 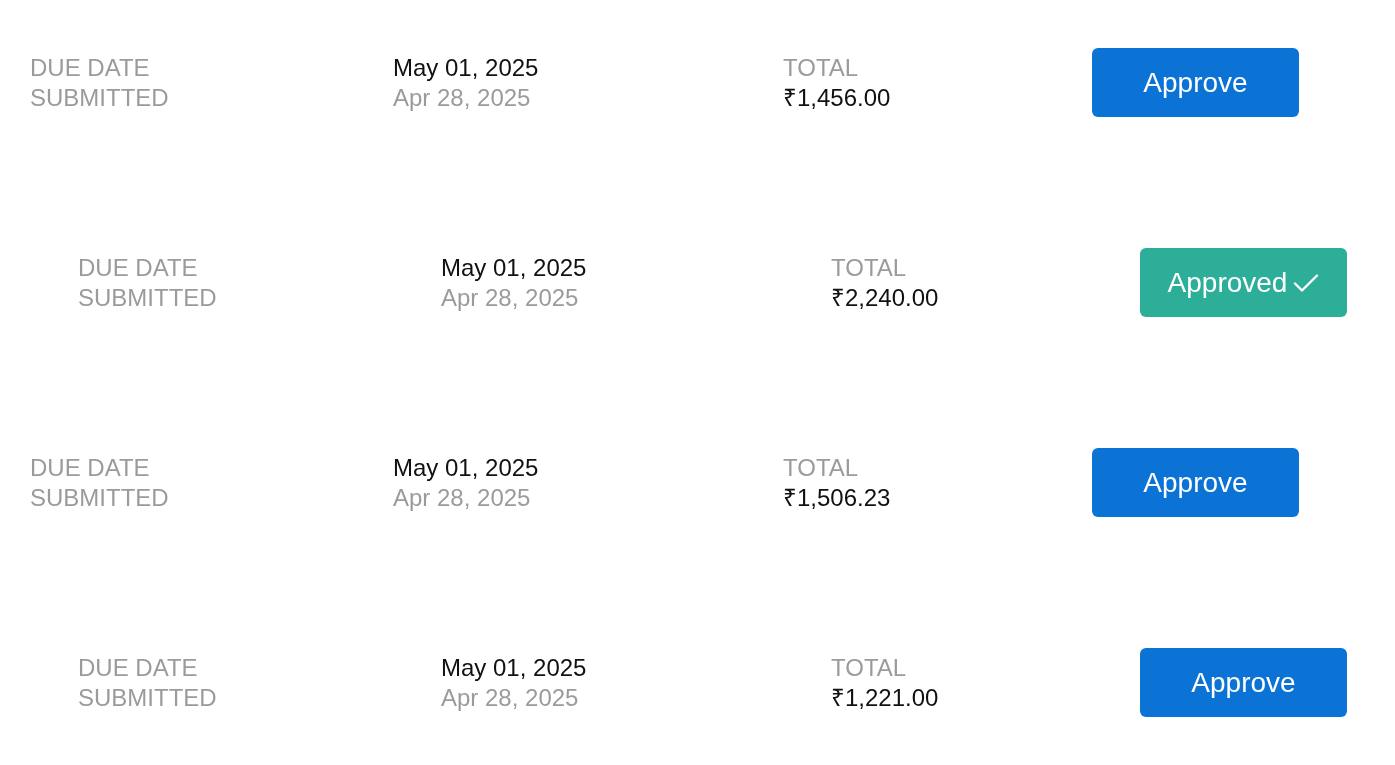 I want to click on approved-button: Approved, so click(x=1243, y=282).